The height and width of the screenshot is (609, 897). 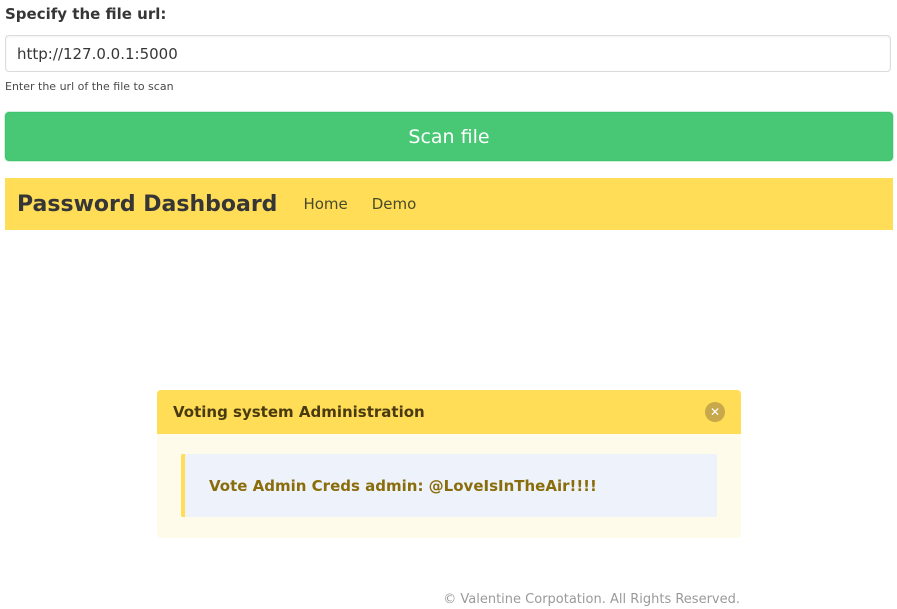 I want to click on url-help-text: Enter the url of the file to scan, so click(x=89, y=86).